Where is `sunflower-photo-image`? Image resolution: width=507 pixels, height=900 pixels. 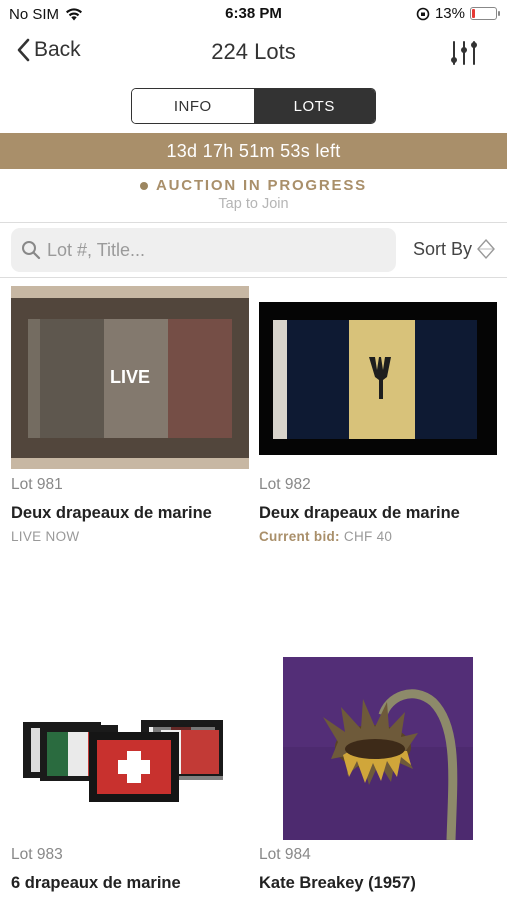
sunflower-photo-image is located at coordinates (378, 748).